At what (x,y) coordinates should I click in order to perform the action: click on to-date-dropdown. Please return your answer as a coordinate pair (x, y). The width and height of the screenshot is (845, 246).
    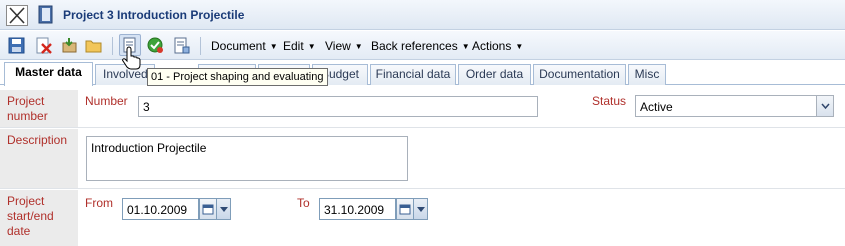
    Looking at the image, I should click on (421, 209).